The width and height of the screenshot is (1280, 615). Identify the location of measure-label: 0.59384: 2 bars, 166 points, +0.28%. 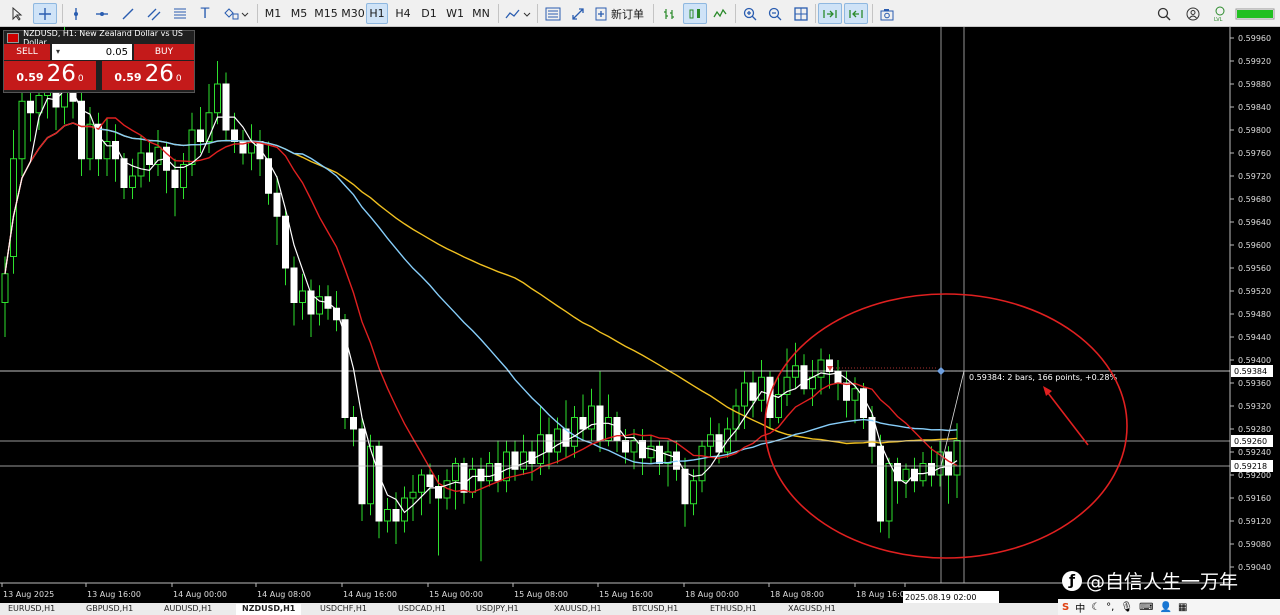
(1043, 377).